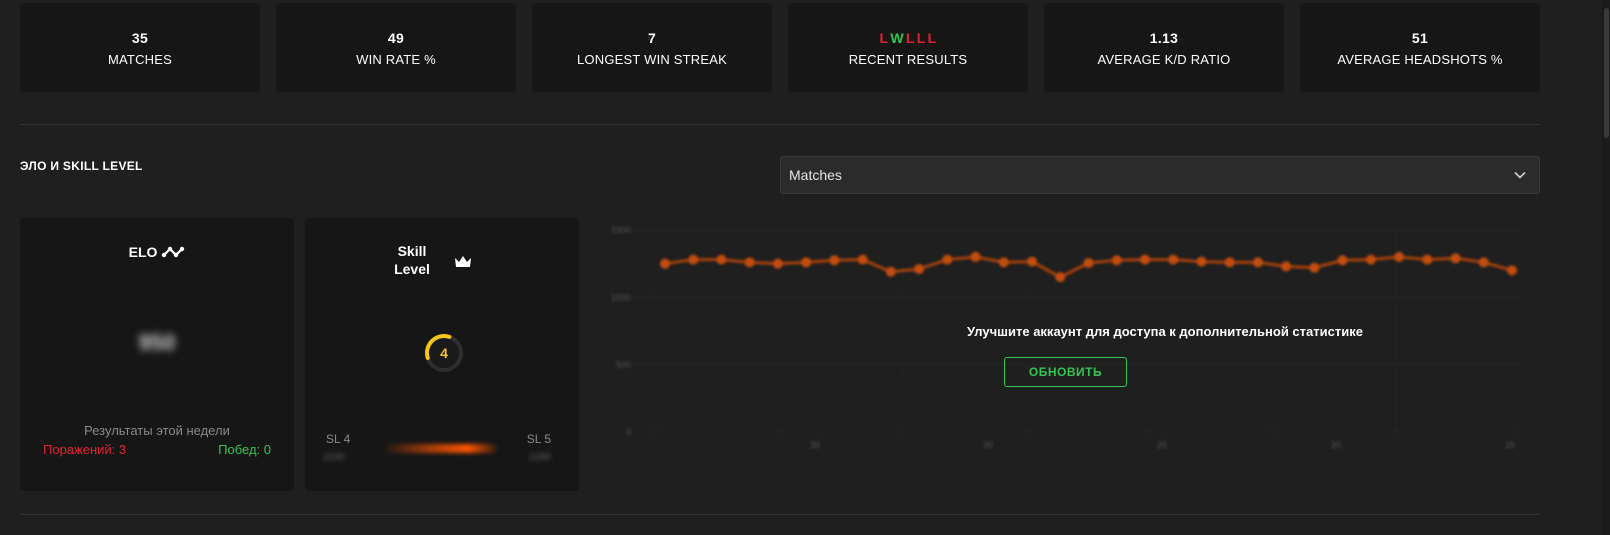 The width and height of the screenshot is (1610, 535). I want to click on scrollbar, so click(1606, 267).